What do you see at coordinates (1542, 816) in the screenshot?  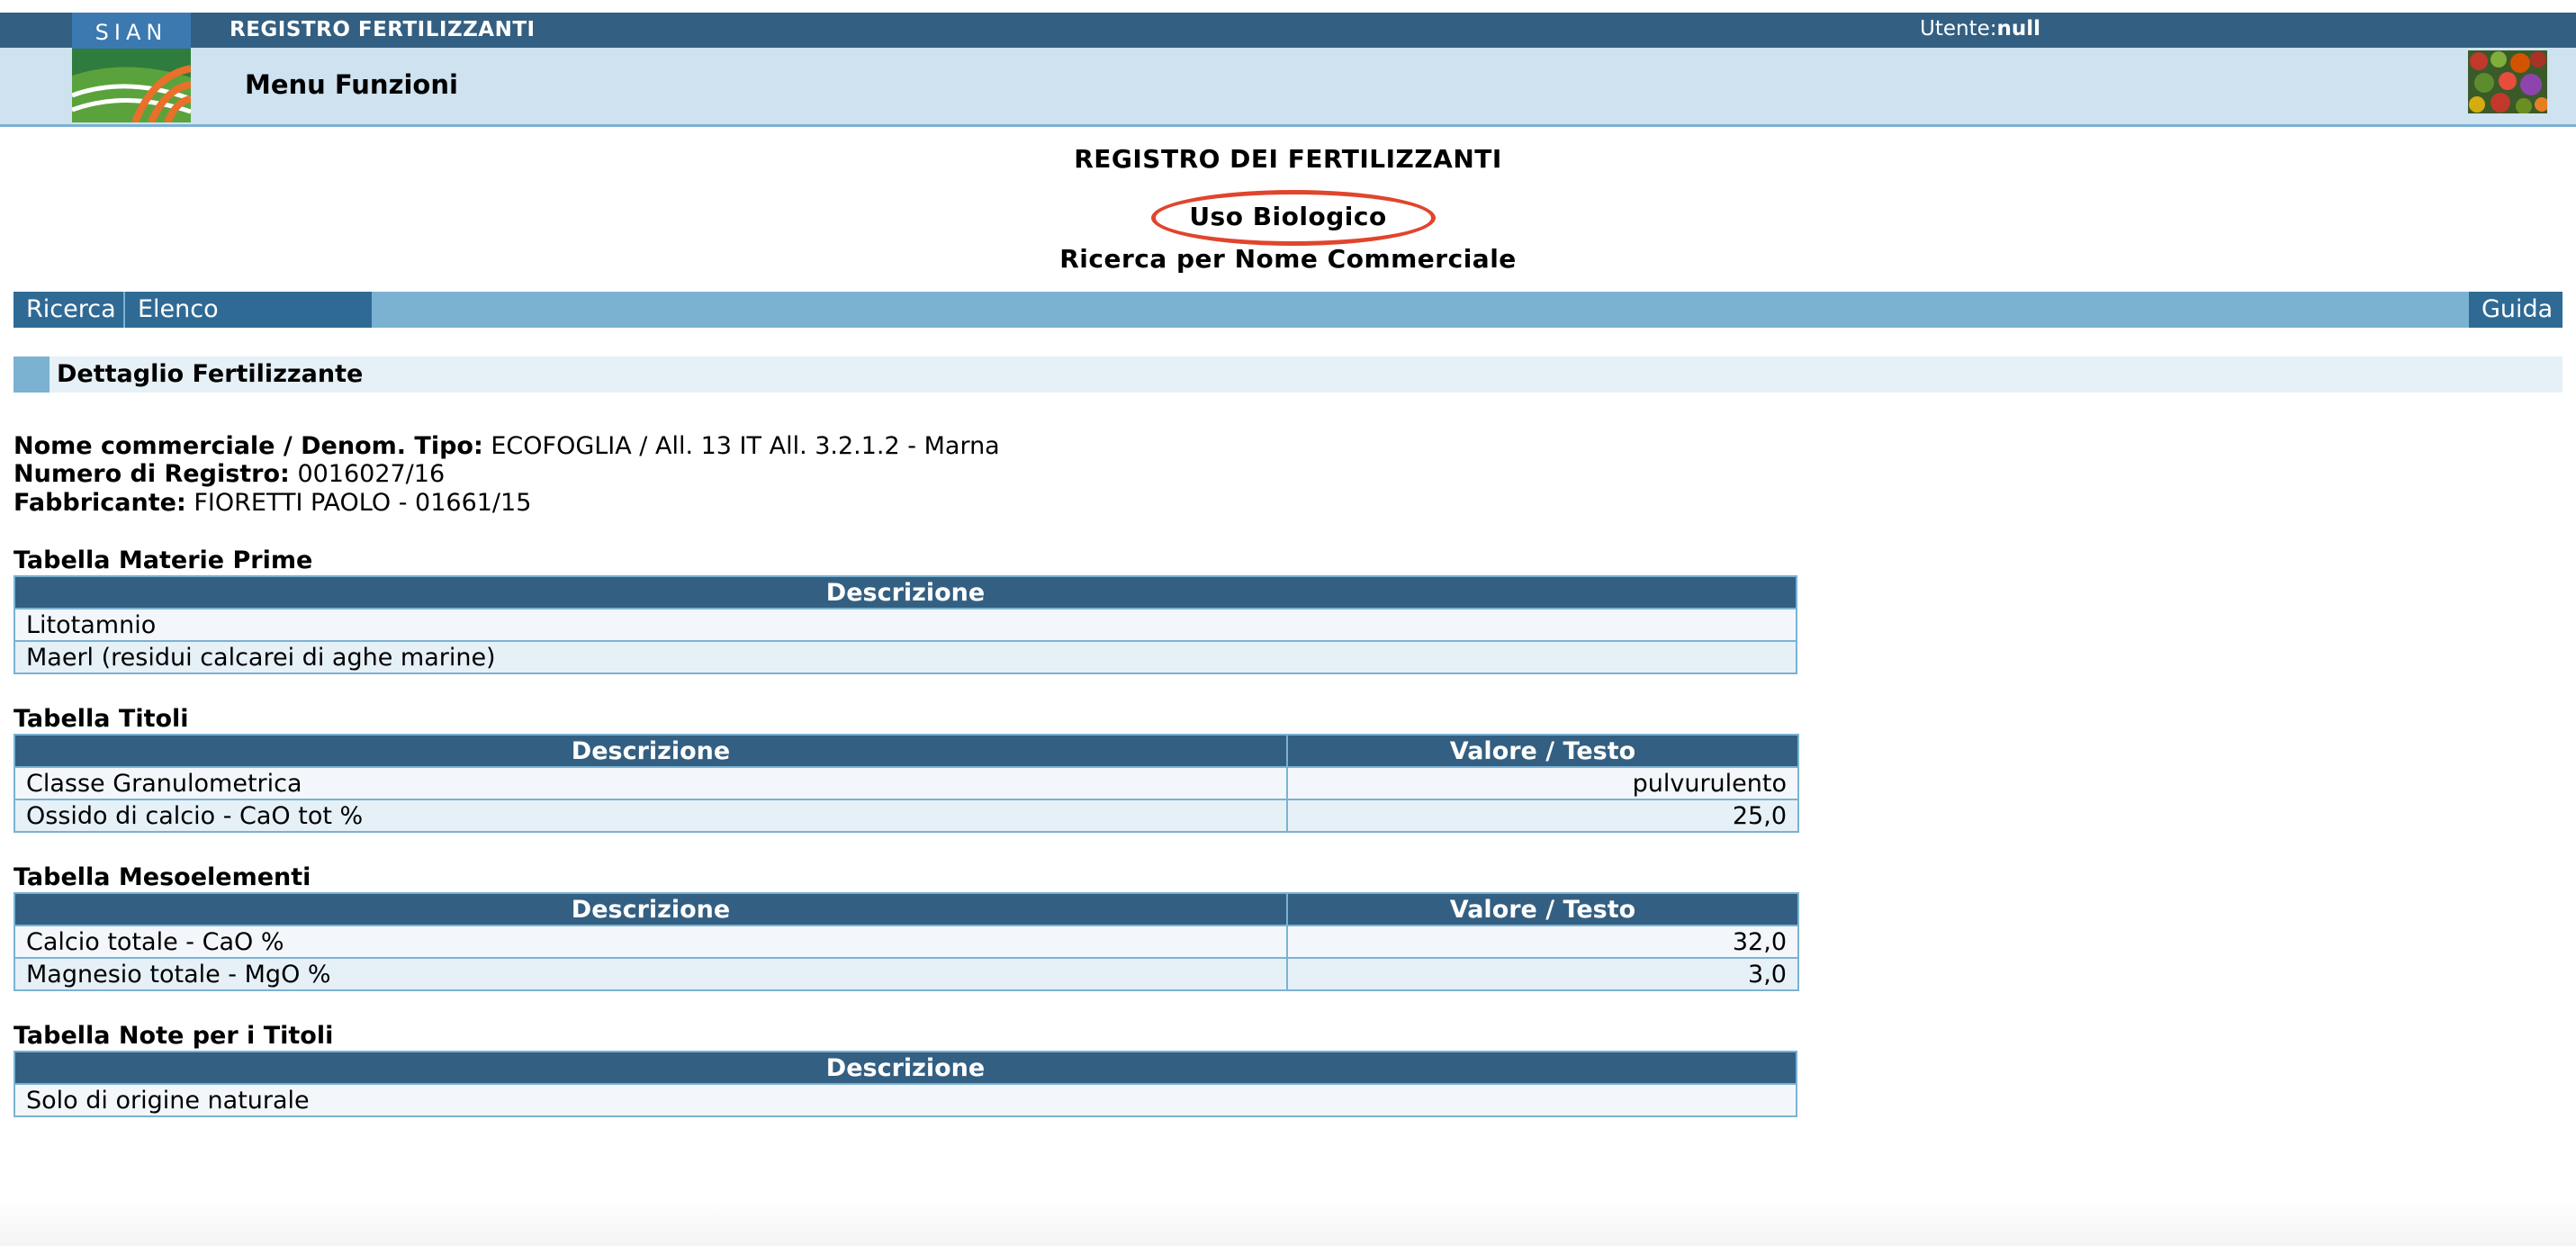 I see `table-cell: 25,0` at bounding box center [1542, 816].